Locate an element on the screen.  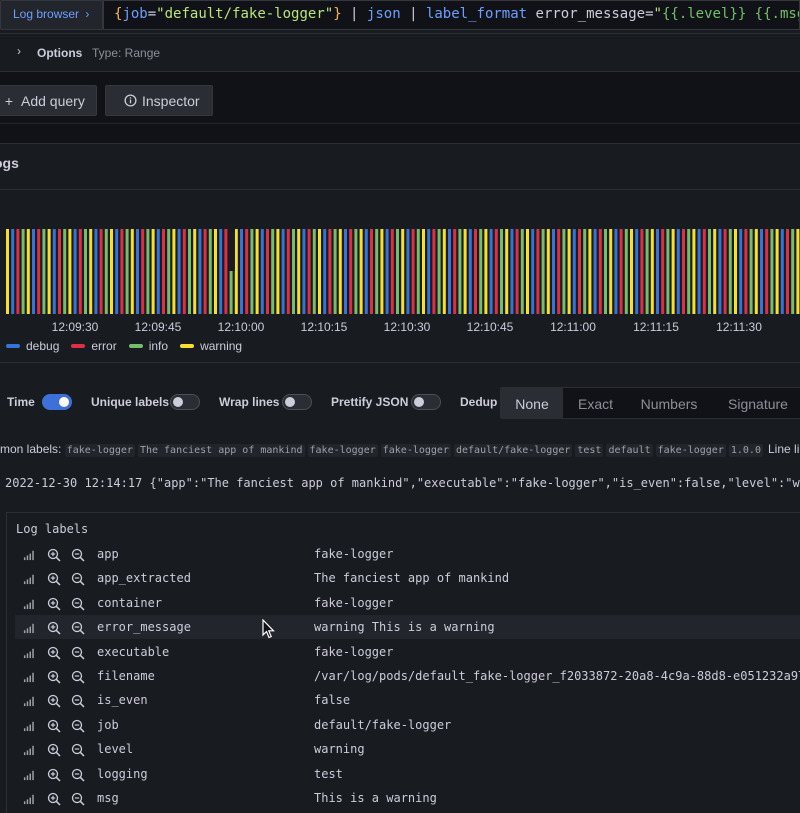
dedup-radio-group: None Exact Numbers Signature is located at coordinates (650, 403).